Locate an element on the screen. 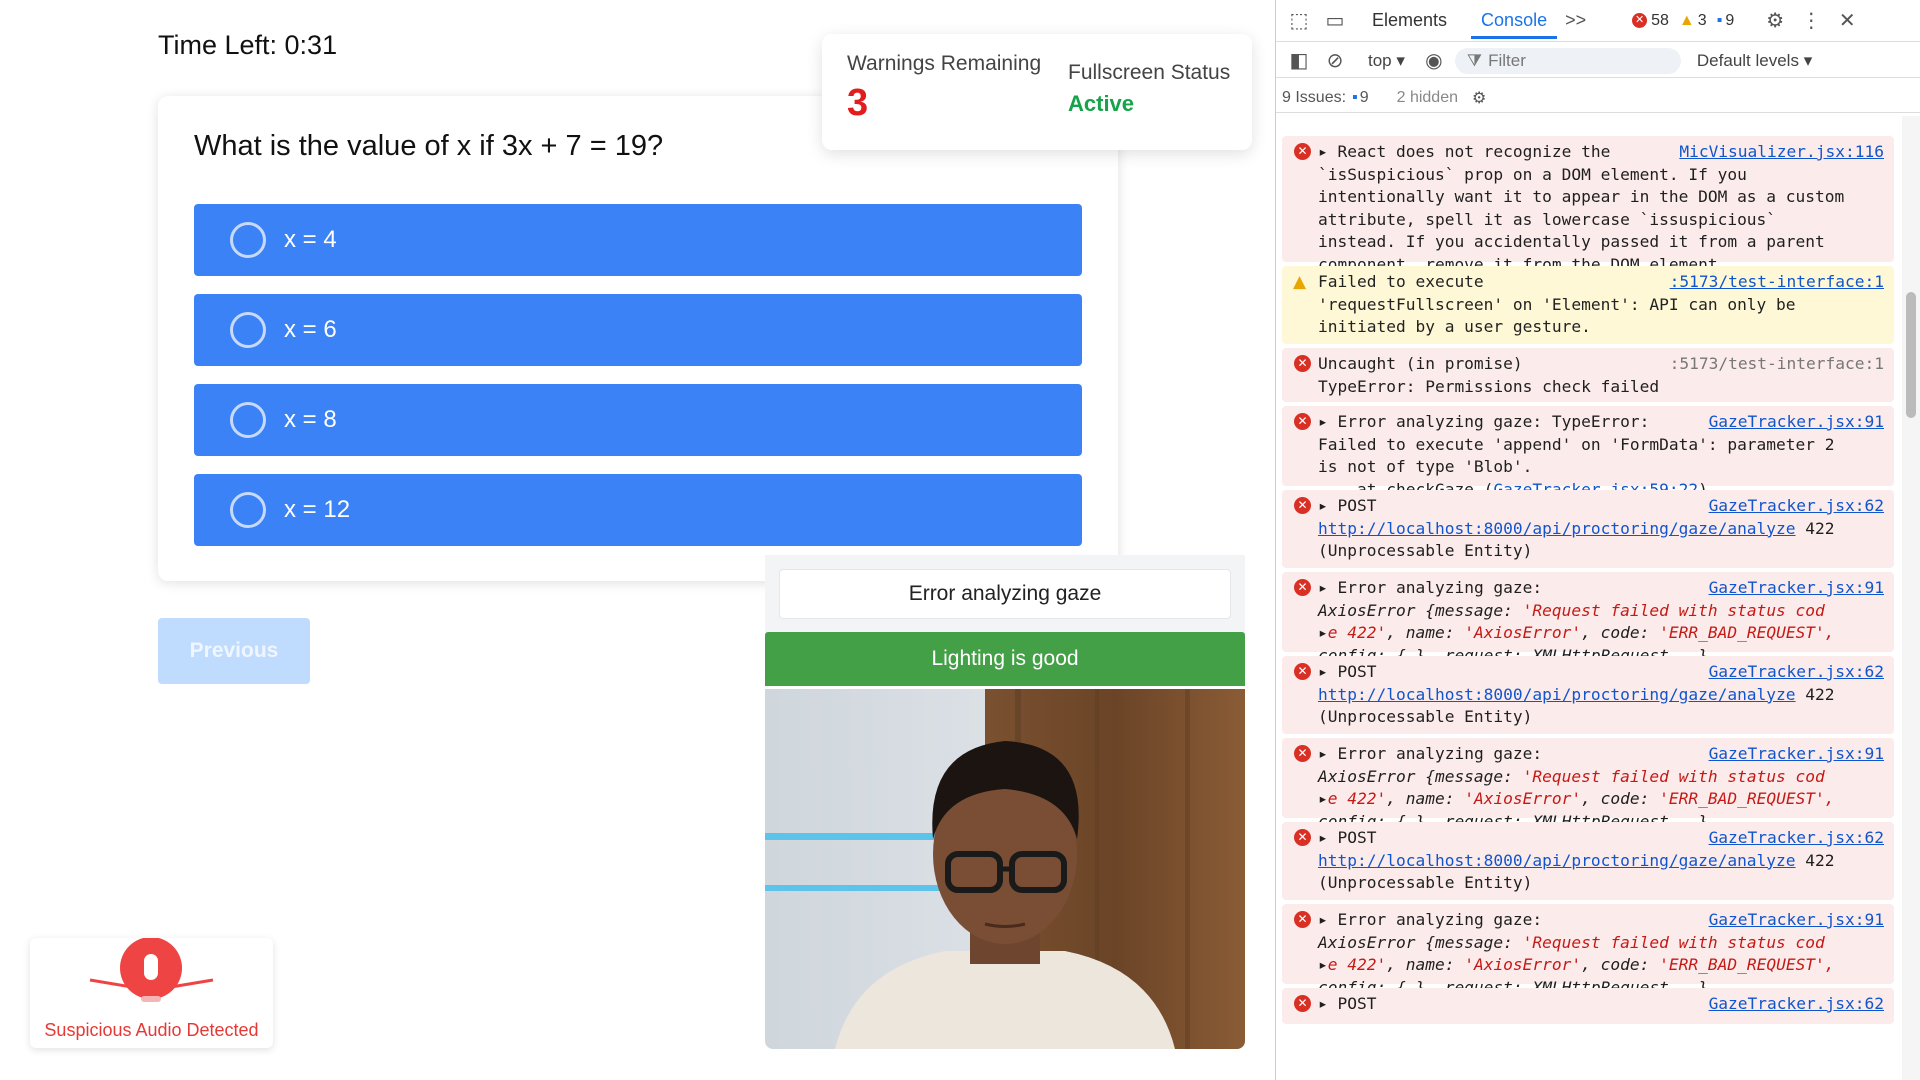 The height and width of the screenshot is (1080, 1920). option-3: x = 8 is located at coordinates (638, 420).